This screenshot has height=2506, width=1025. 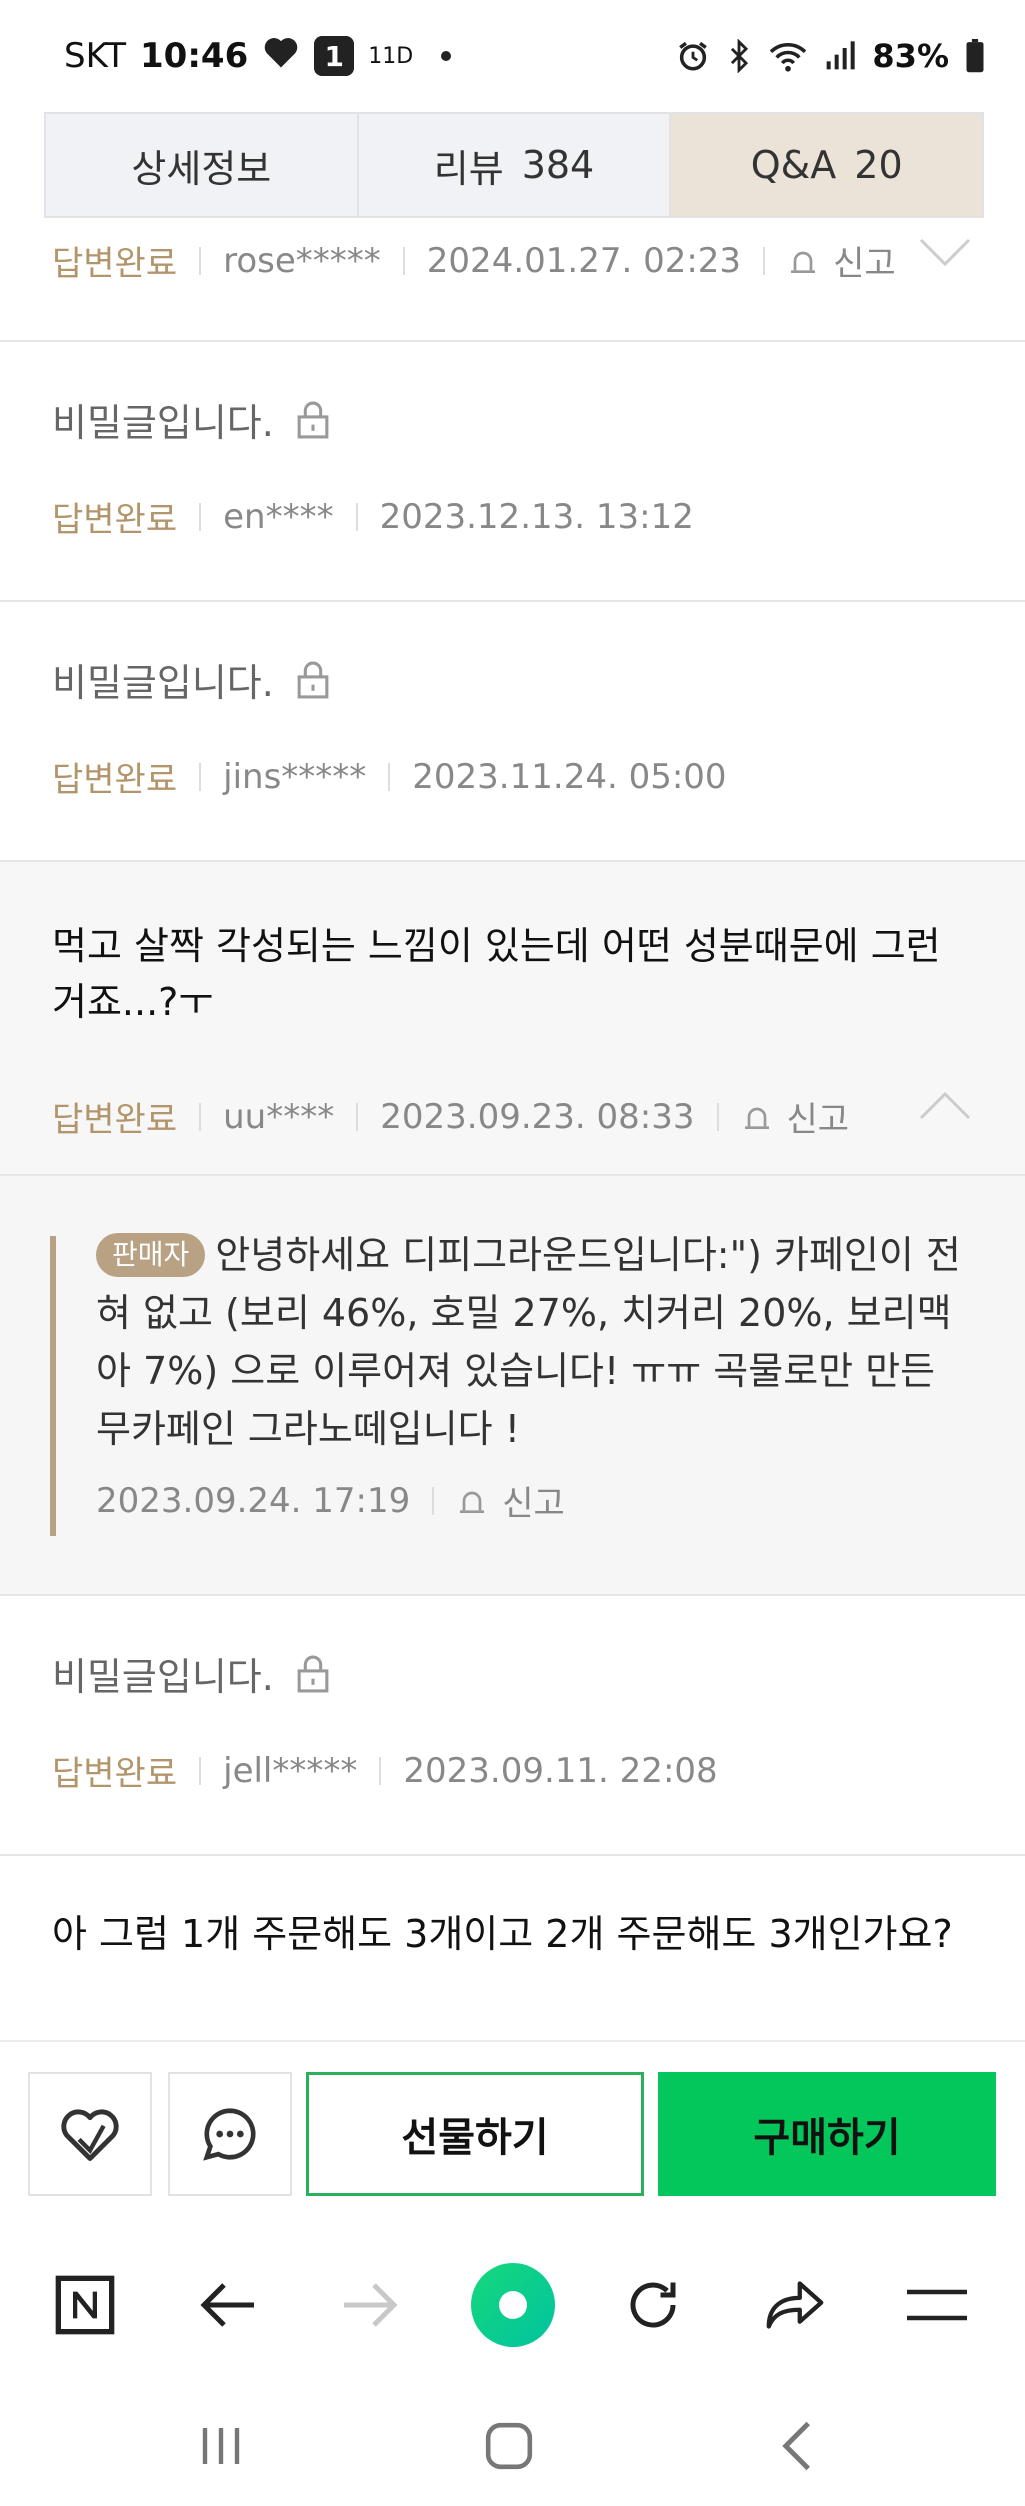 What do you see at coordinates (278, 516) in the screenshot?
I see `user-id: en****` at bounding box center [278, 516].